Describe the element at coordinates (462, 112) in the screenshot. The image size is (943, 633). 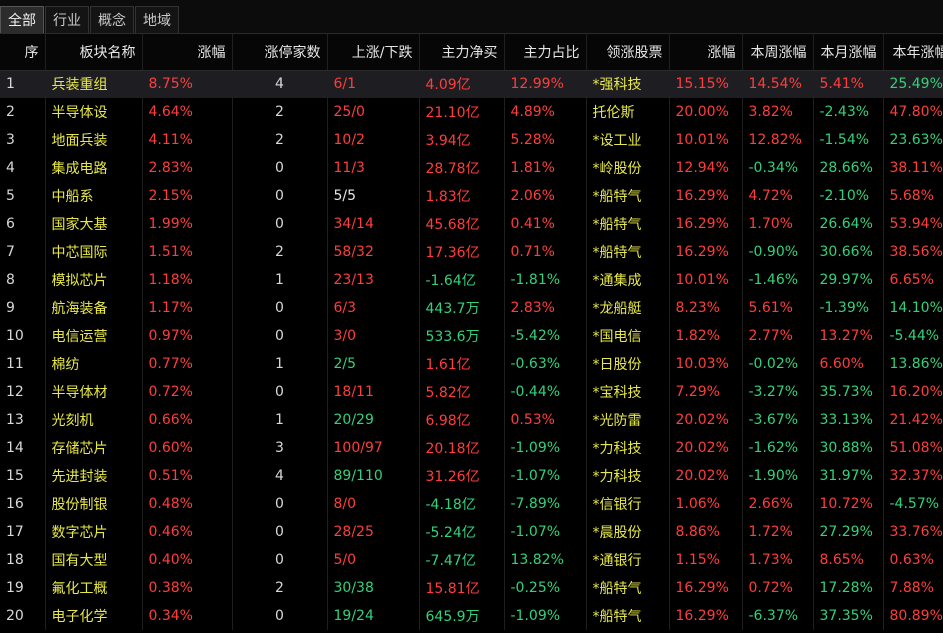
I see `cell-main-net-buy: 21.10亿` at that location.